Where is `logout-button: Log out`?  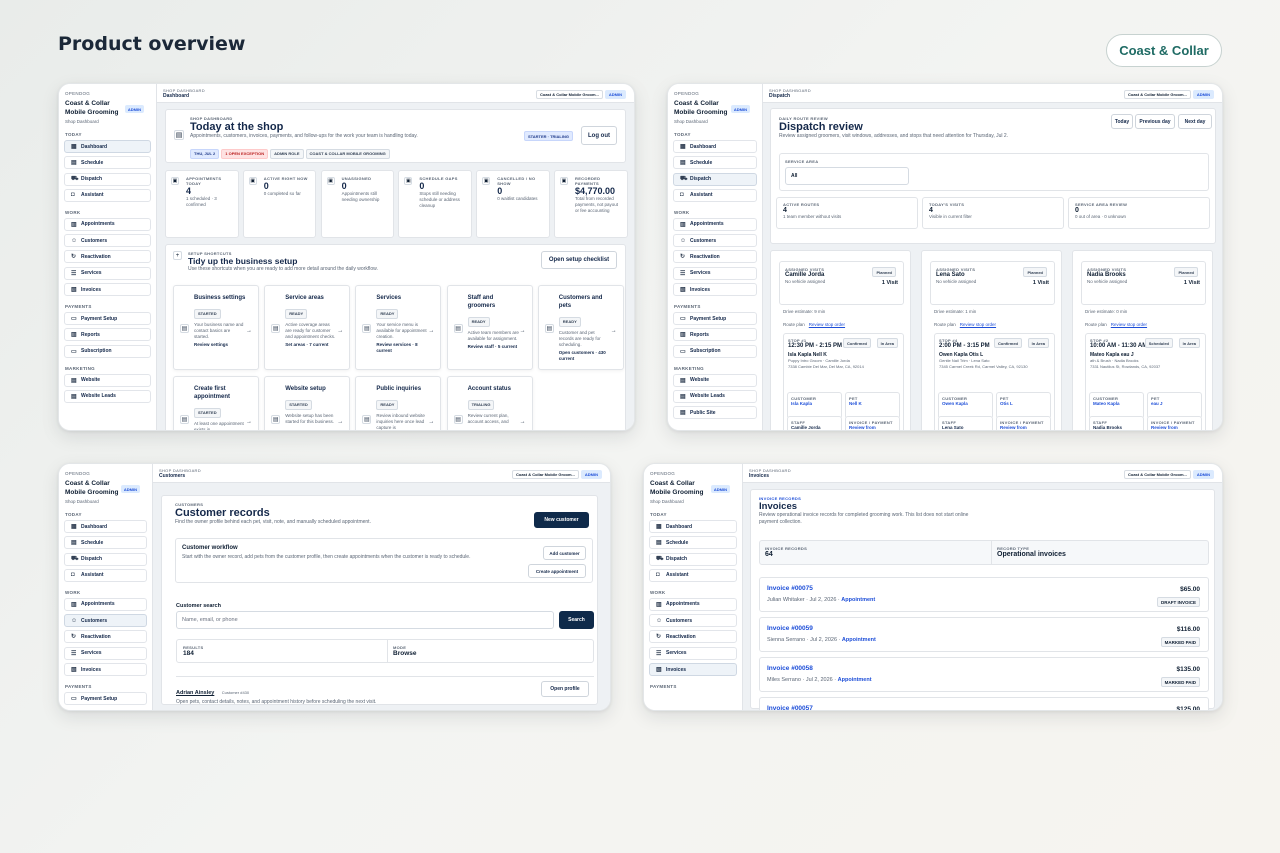 logout-button: Log out is located at coordinates (599, 135).